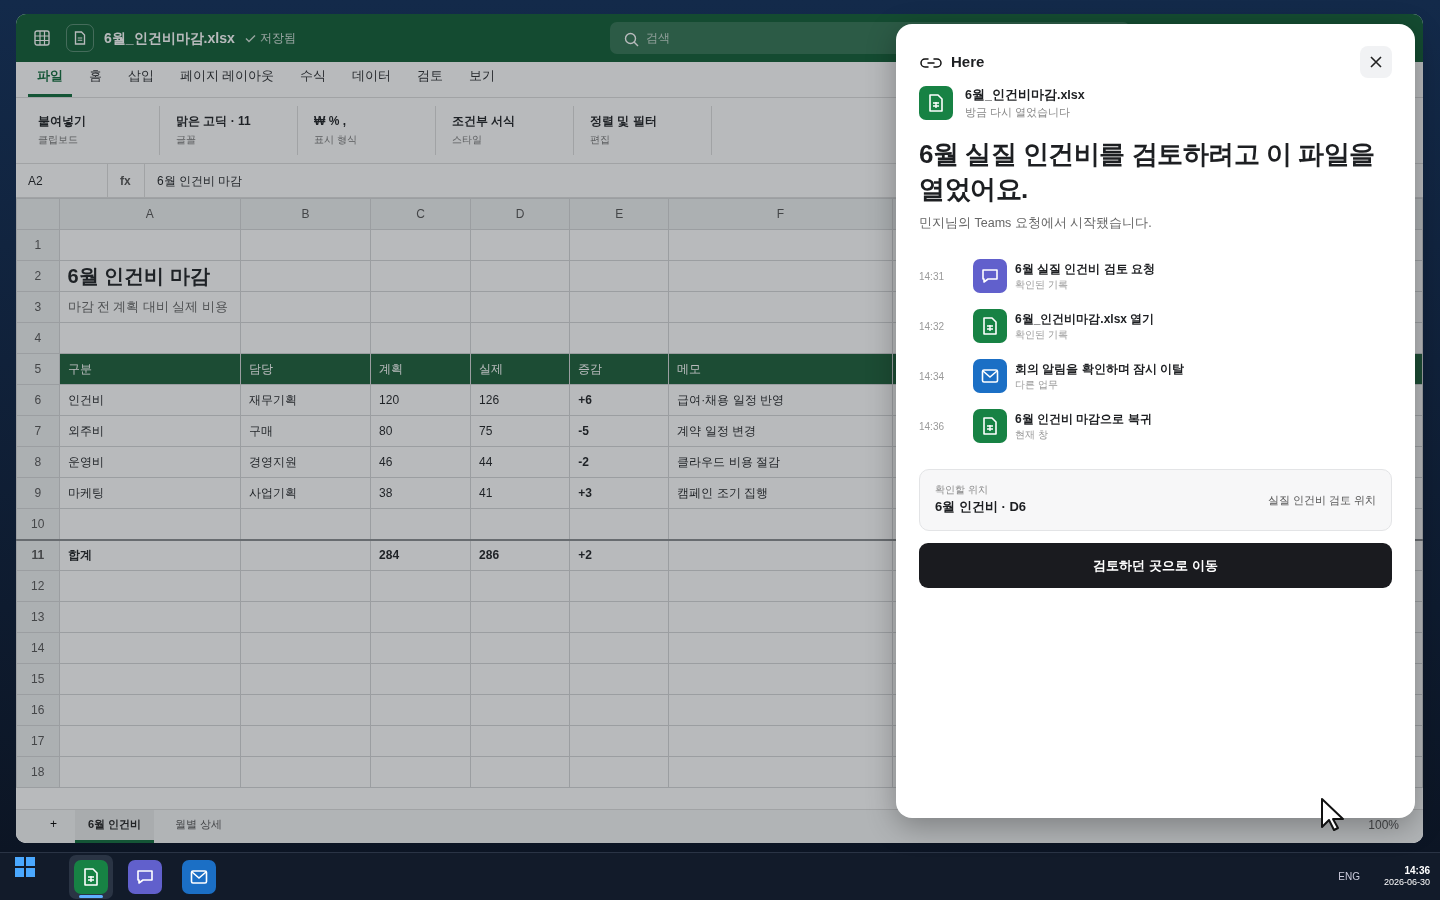  What do you see at coordinates (227, 82) in the screenshot?
I see `ribbon-tab: 페이지 레이아웃` at bounding box center [227, 82].